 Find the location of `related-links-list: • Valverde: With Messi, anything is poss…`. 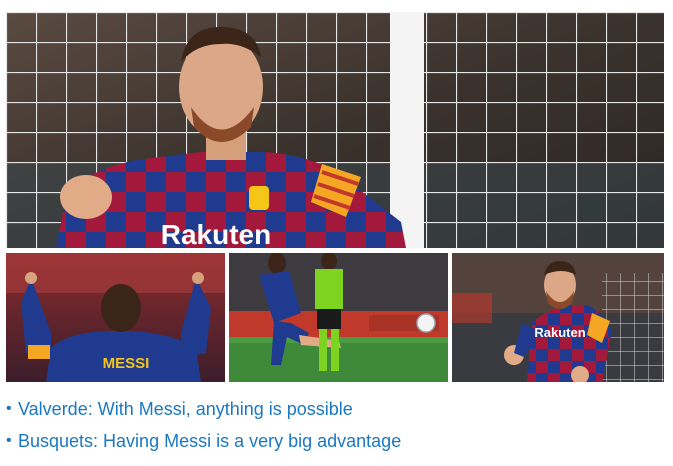

related-links-list: • Valverde: With Messi, anything is poss… is located at coordinates (336, 428).